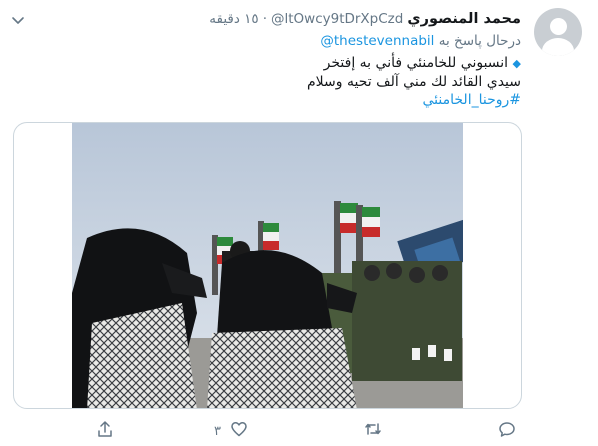 The height and width of the screenshot is (446, 598). What do you see at coordinates (301, 100) in the screenshot?
I see `hashtag-link: #روحنا_الخامنئي` at bounding box center [301, 100].